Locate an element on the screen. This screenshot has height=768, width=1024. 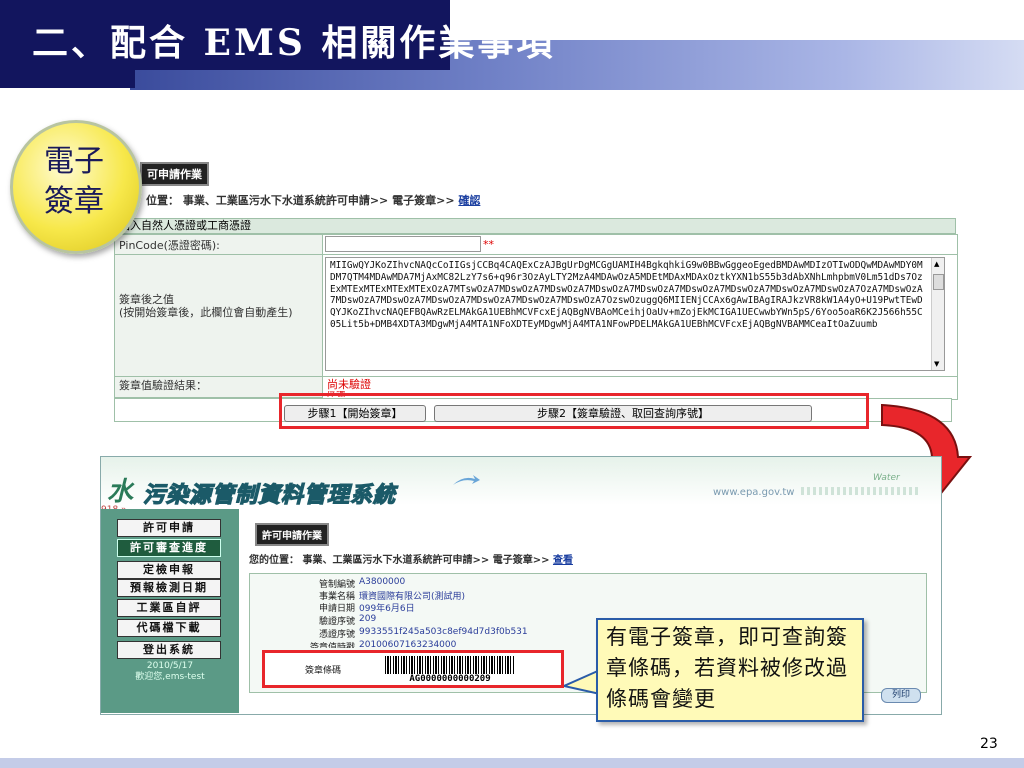
sidebar-welcome: 歡迎您,ems-test is located at coordinates (170, 677).